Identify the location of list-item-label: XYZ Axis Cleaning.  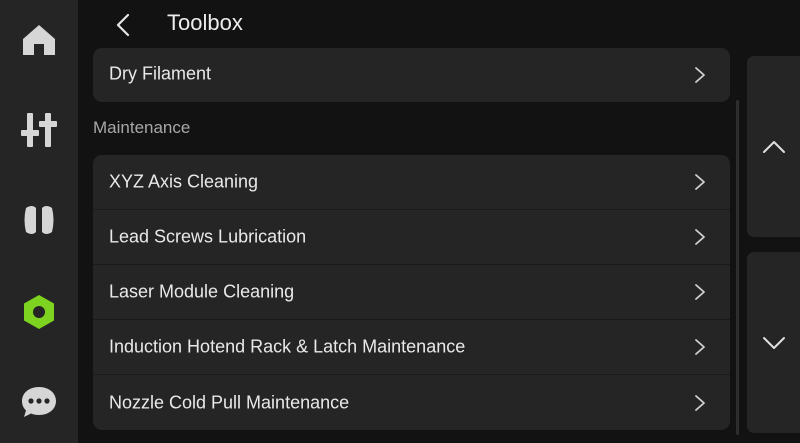
(184, 181).